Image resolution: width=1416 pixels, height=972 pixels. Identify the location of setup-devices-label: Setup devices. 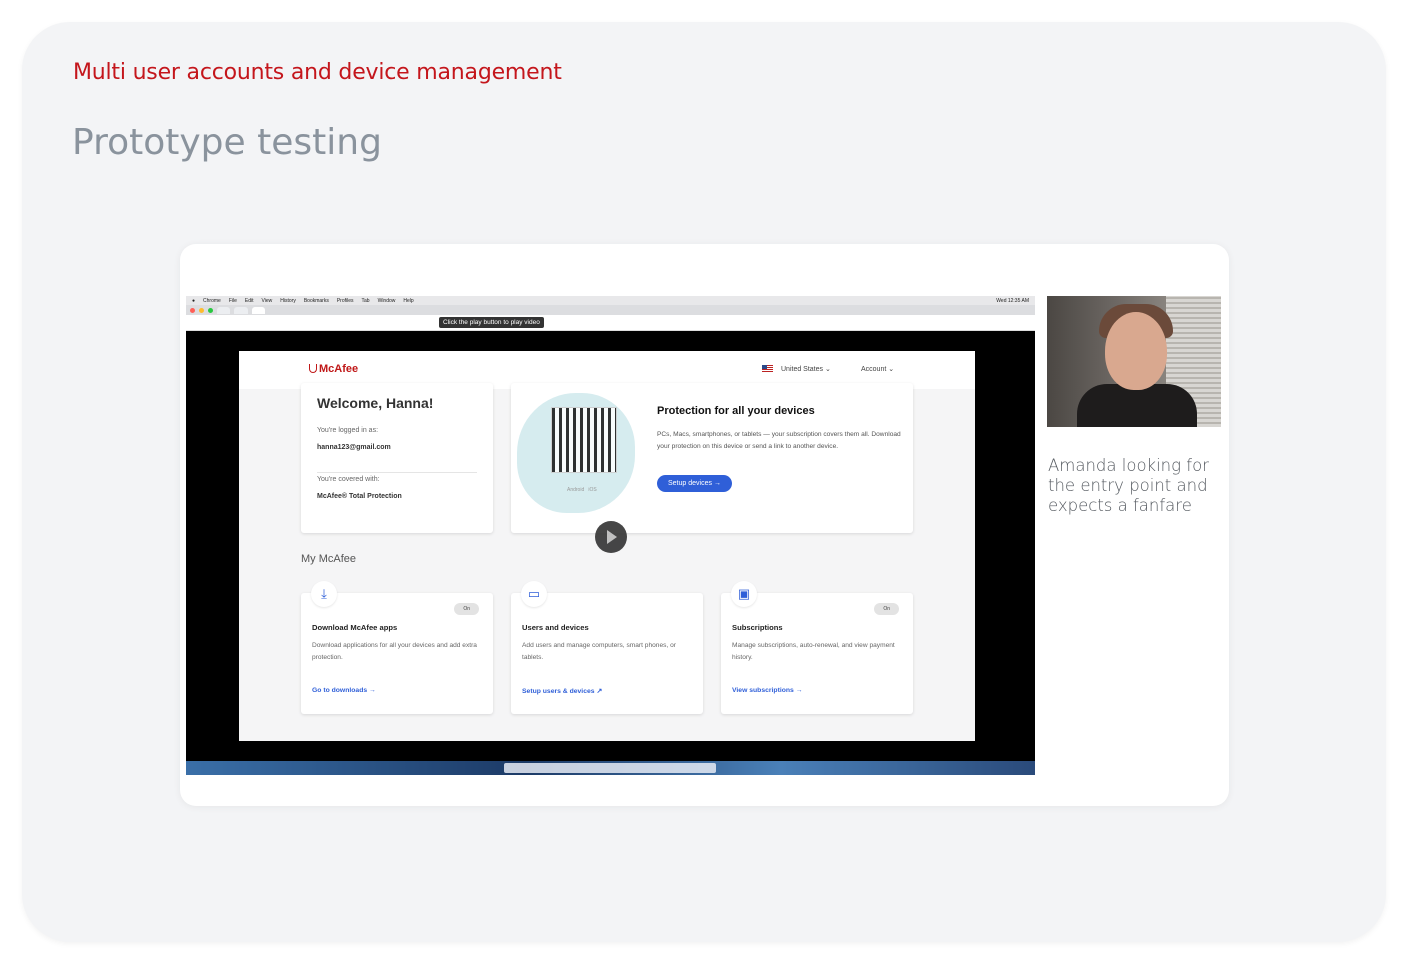
(690, 483).